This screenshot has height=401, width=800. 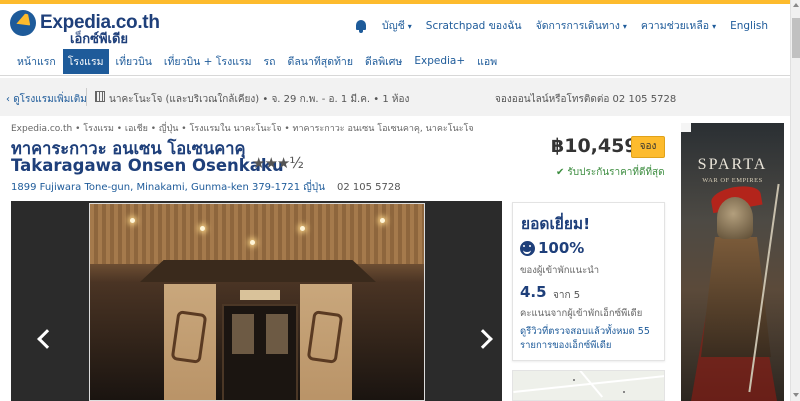 What do you see at coordinates (732, 164) in the screenshot?
I see `ad-title: SPARTA` at bounding box center [732, 164].